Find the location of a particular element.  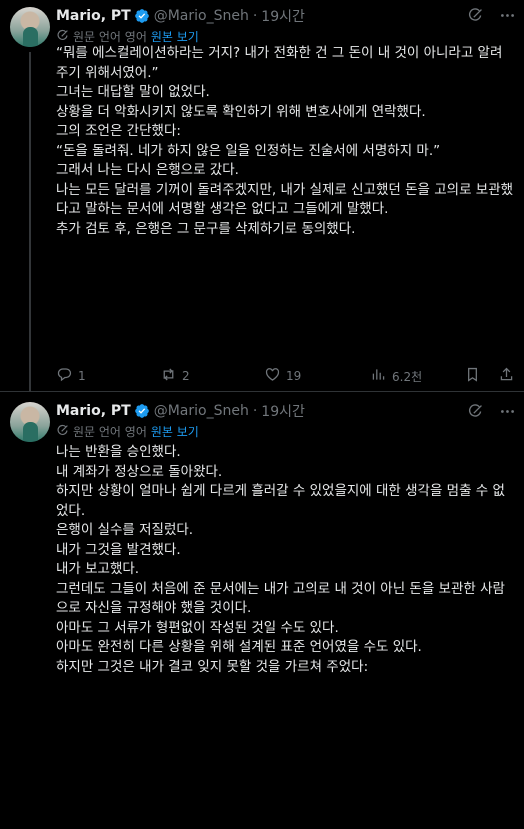

views-icon is located at coordinates (378, 376).